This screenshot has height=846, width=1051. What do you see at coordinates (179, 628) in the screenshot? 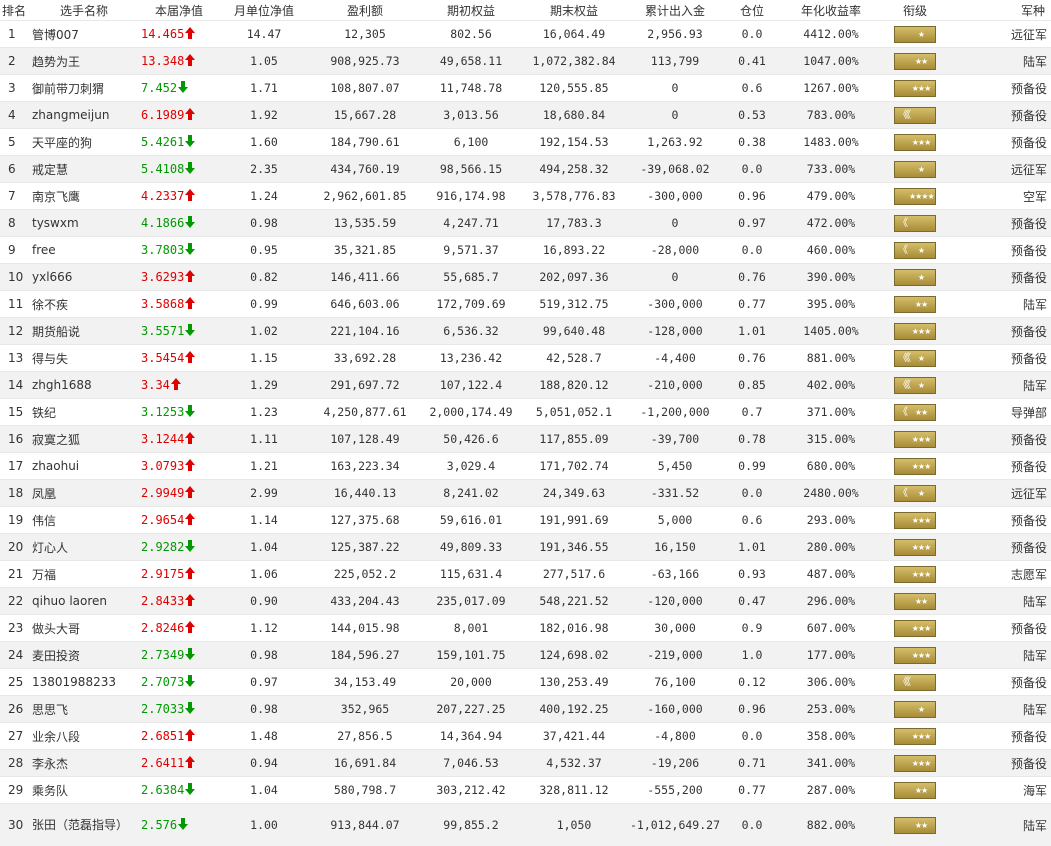
I see `net-value-cell: 2.8246` at bounding box center [179, 628].